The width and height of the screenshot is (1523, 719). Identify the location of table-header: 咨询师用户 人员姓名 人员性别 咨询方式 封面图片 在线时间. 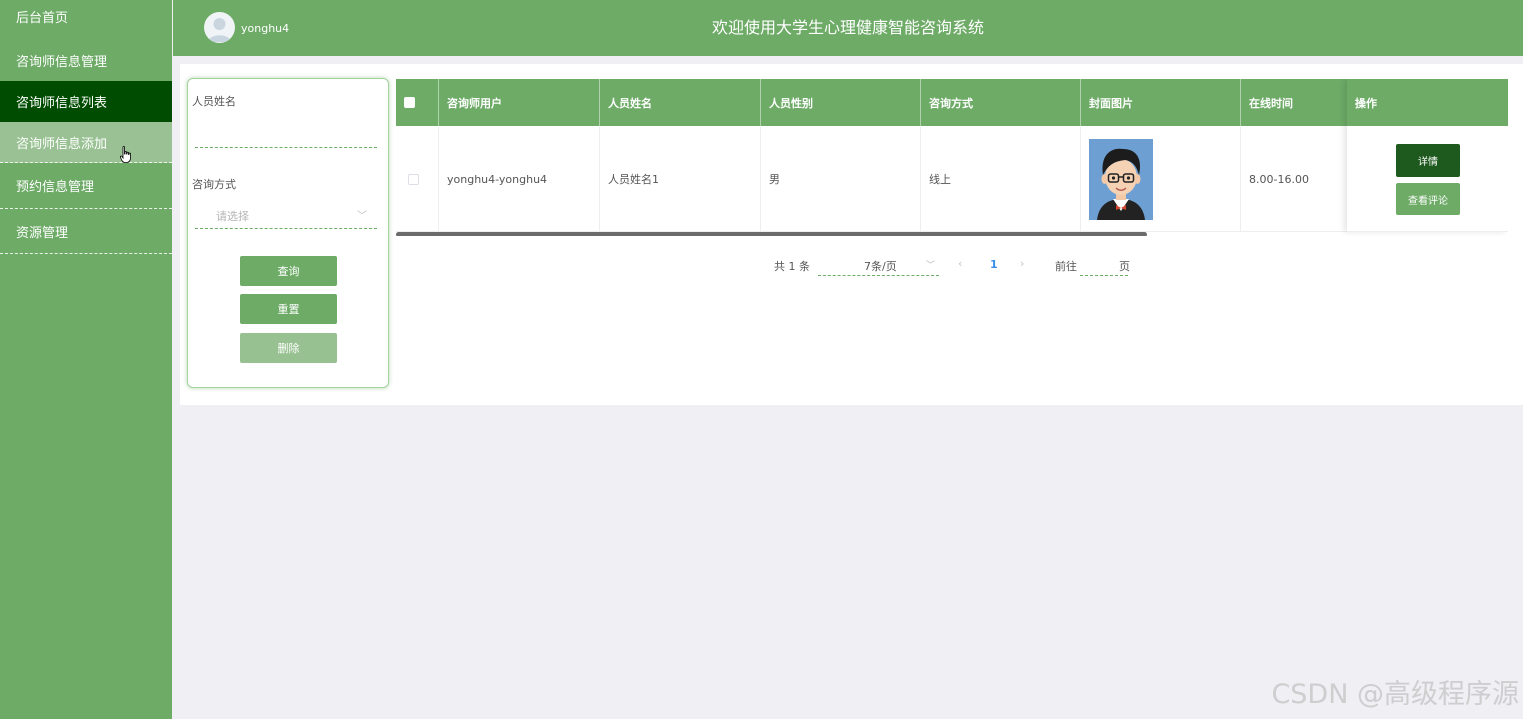
(952, 102).